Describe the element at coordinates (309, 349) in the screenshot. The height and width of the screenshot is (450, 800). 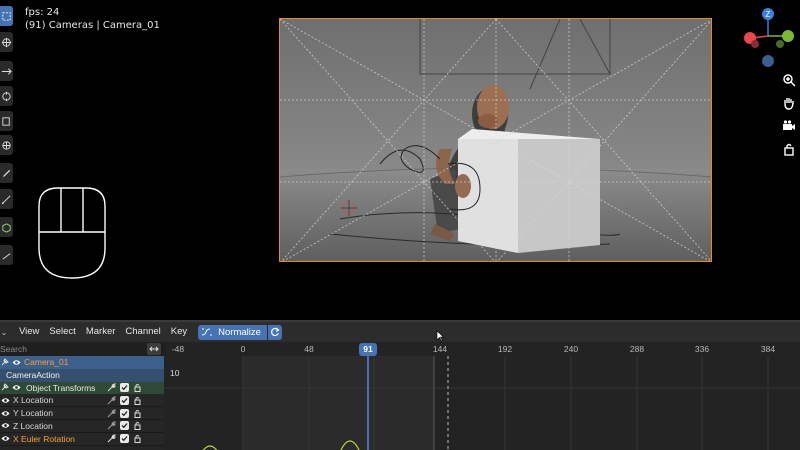
I see `tick-label: 48` at that location.